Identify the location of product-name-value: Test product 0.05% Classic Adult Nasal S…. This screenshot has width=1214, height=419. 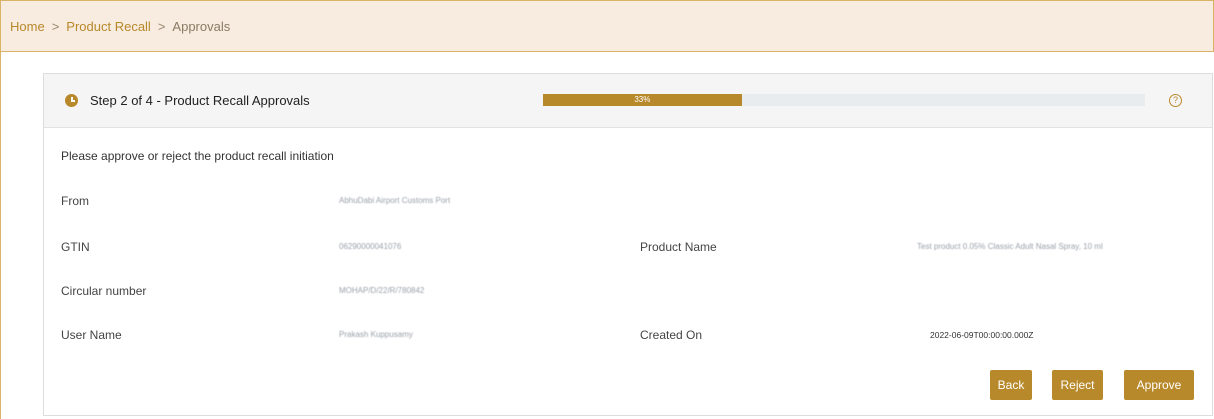
(1010, 246).